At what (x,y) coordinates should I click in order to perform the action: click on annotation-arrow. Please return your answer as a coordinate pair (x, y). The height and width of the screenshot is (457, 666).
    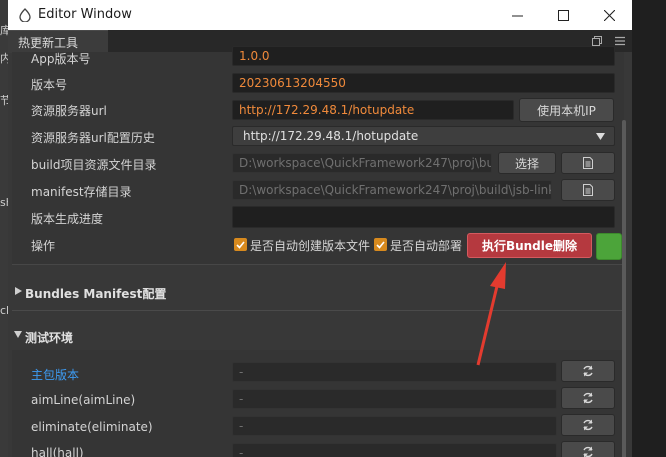
    Looking at the image, I should click on (491, 314).